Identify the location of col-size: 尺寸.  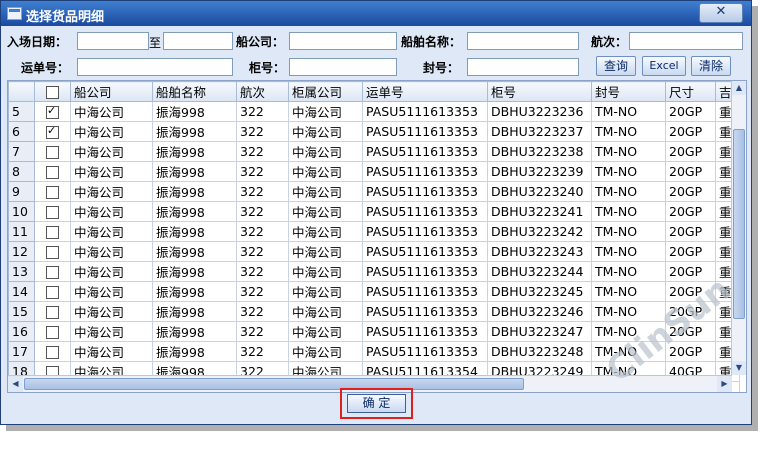
(690, 91).